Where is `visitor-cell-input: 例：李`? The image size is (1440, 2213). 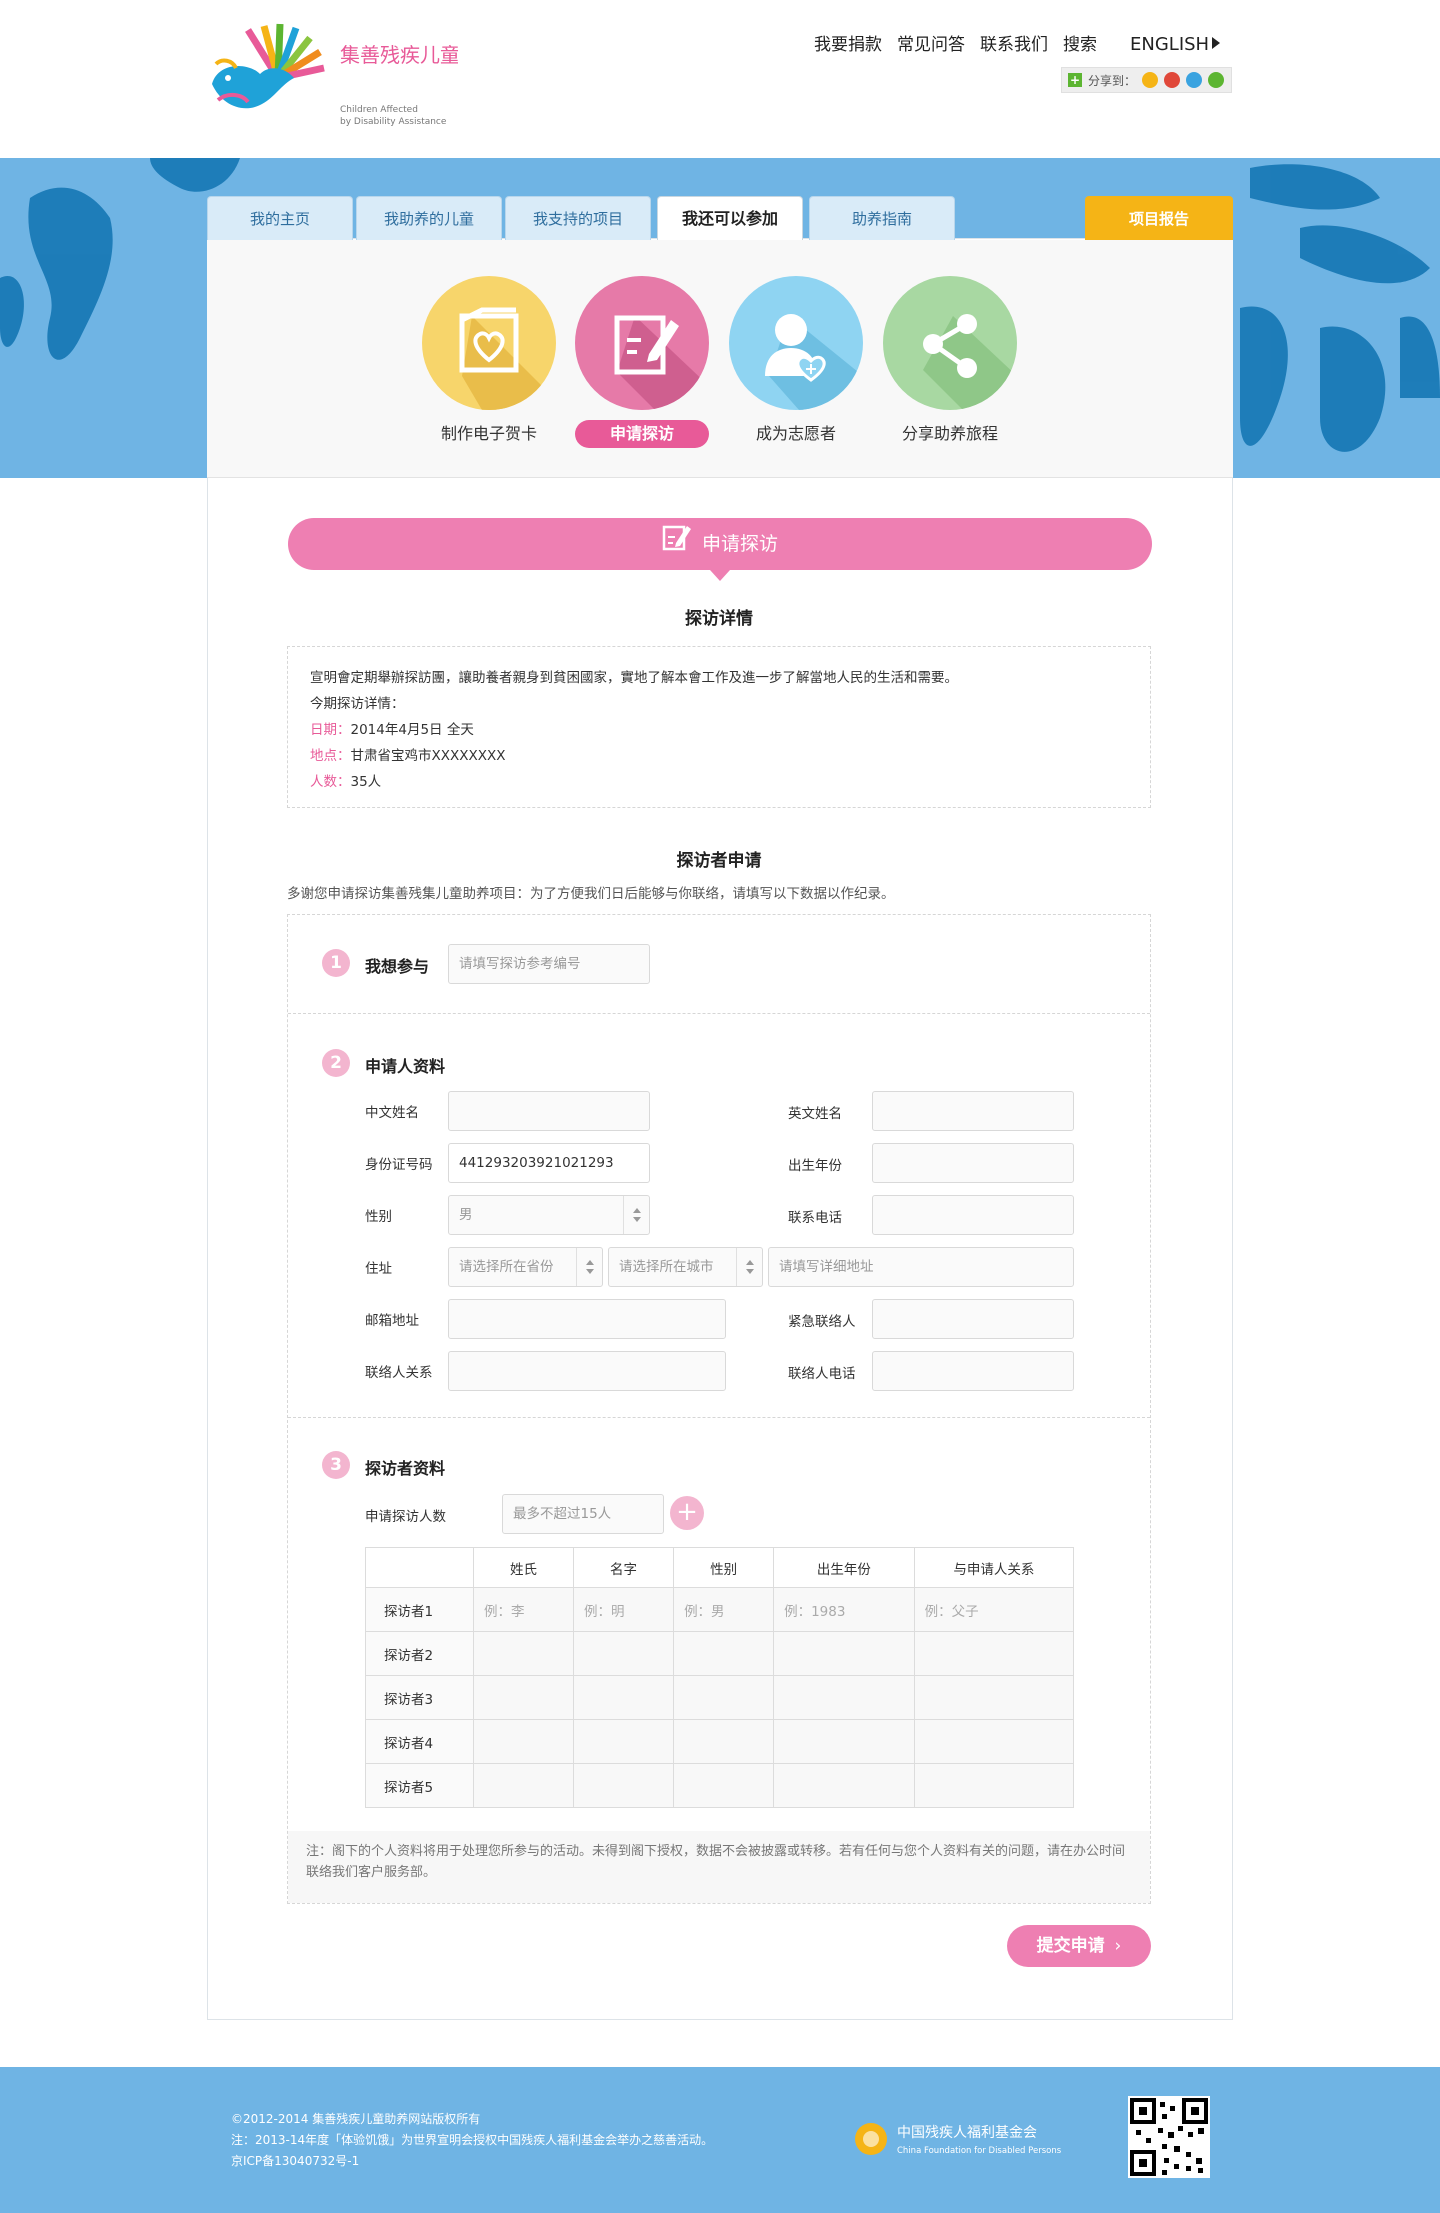
visitor-cell-input: 例：李 is located at coordinates (523, 1609).